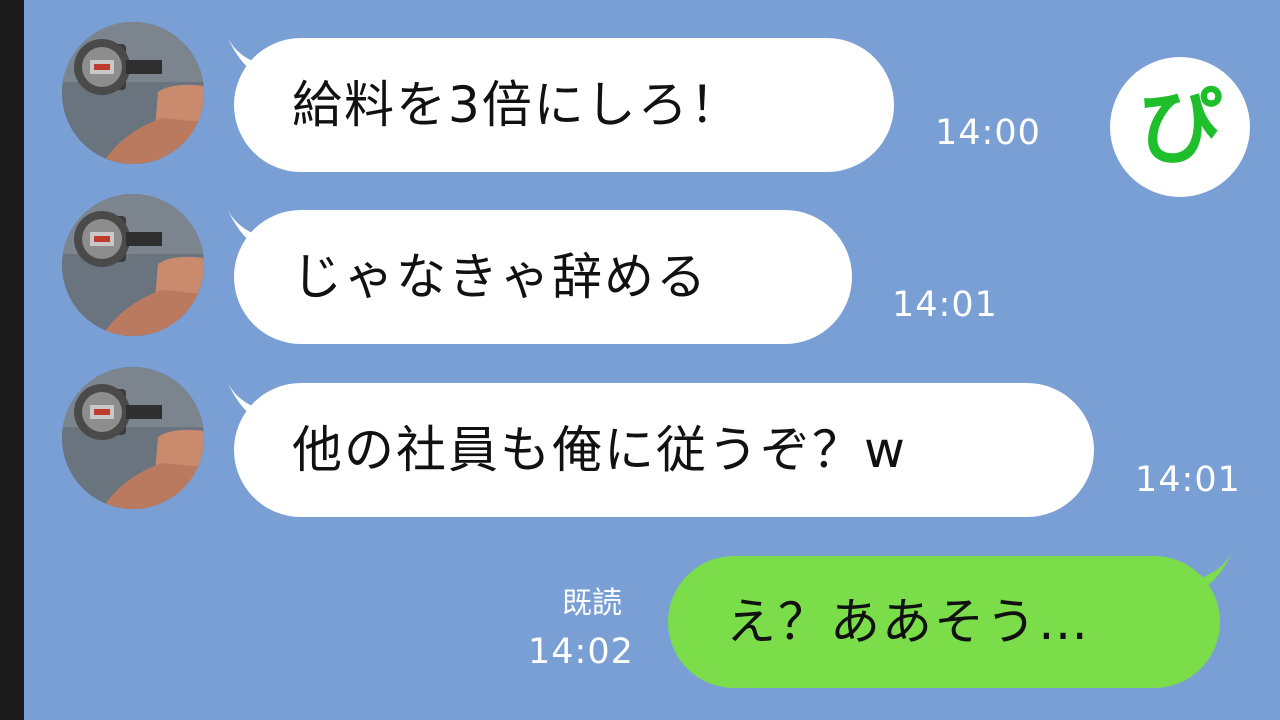 Image resolution: width=1280 pixels, height=720 pixels. I want to click on incoming-message-bubble: じゃなきゃ辞める, so click(543, 277).